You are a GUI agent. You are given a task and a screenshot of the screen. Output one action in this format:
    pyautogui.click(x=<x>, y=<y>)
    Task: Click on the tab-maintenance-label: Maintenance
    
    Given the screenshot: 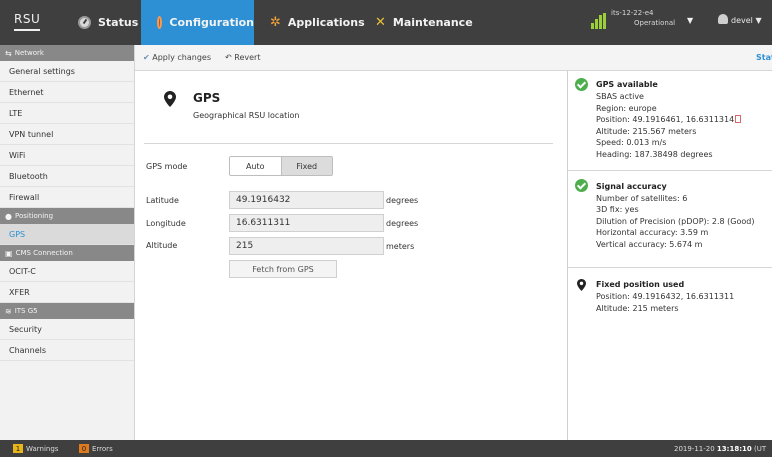 What is the action you would take?
    pyautogui.click(x=432, y=22)
    